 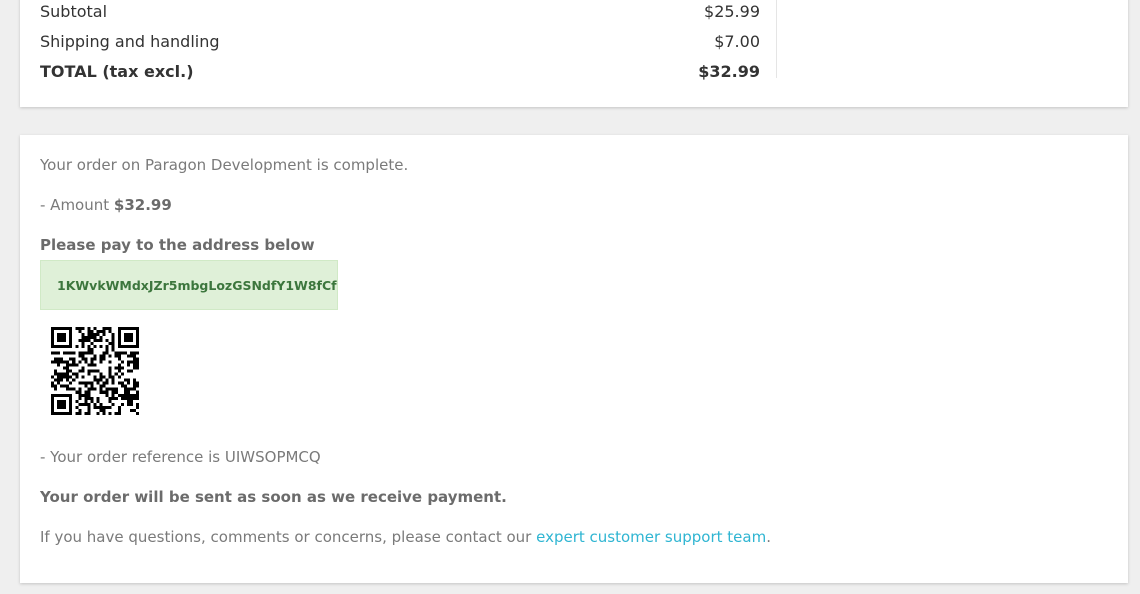 What do you see at coordinates (142, 205) in the screenshot?
I see `amount-value: $32.99` at bounding box center [142, 205].